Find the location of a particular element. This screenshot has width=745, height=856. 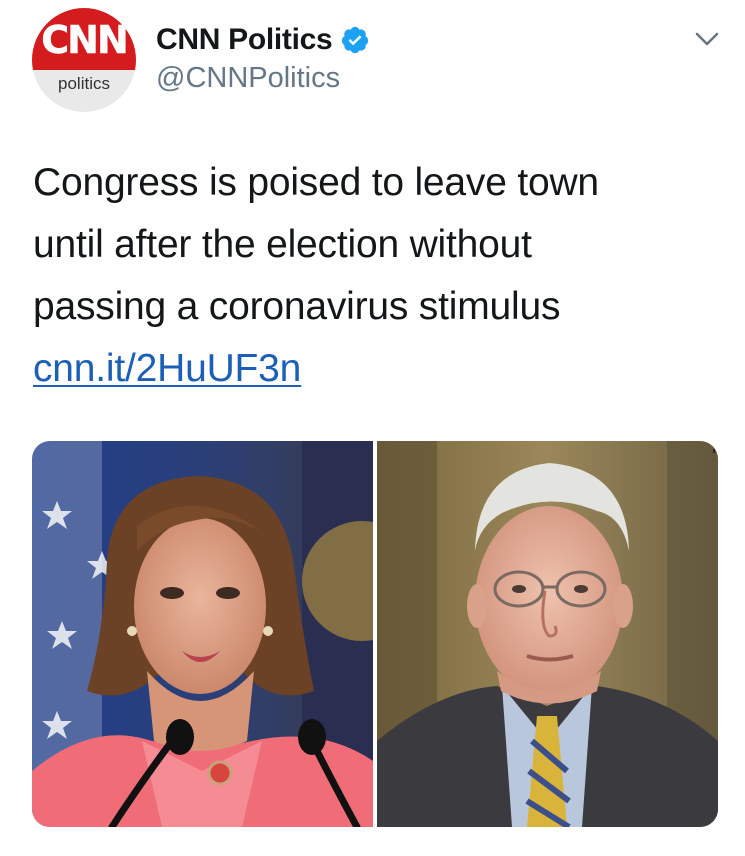

photo-credit is located at coordinates (714, 451).